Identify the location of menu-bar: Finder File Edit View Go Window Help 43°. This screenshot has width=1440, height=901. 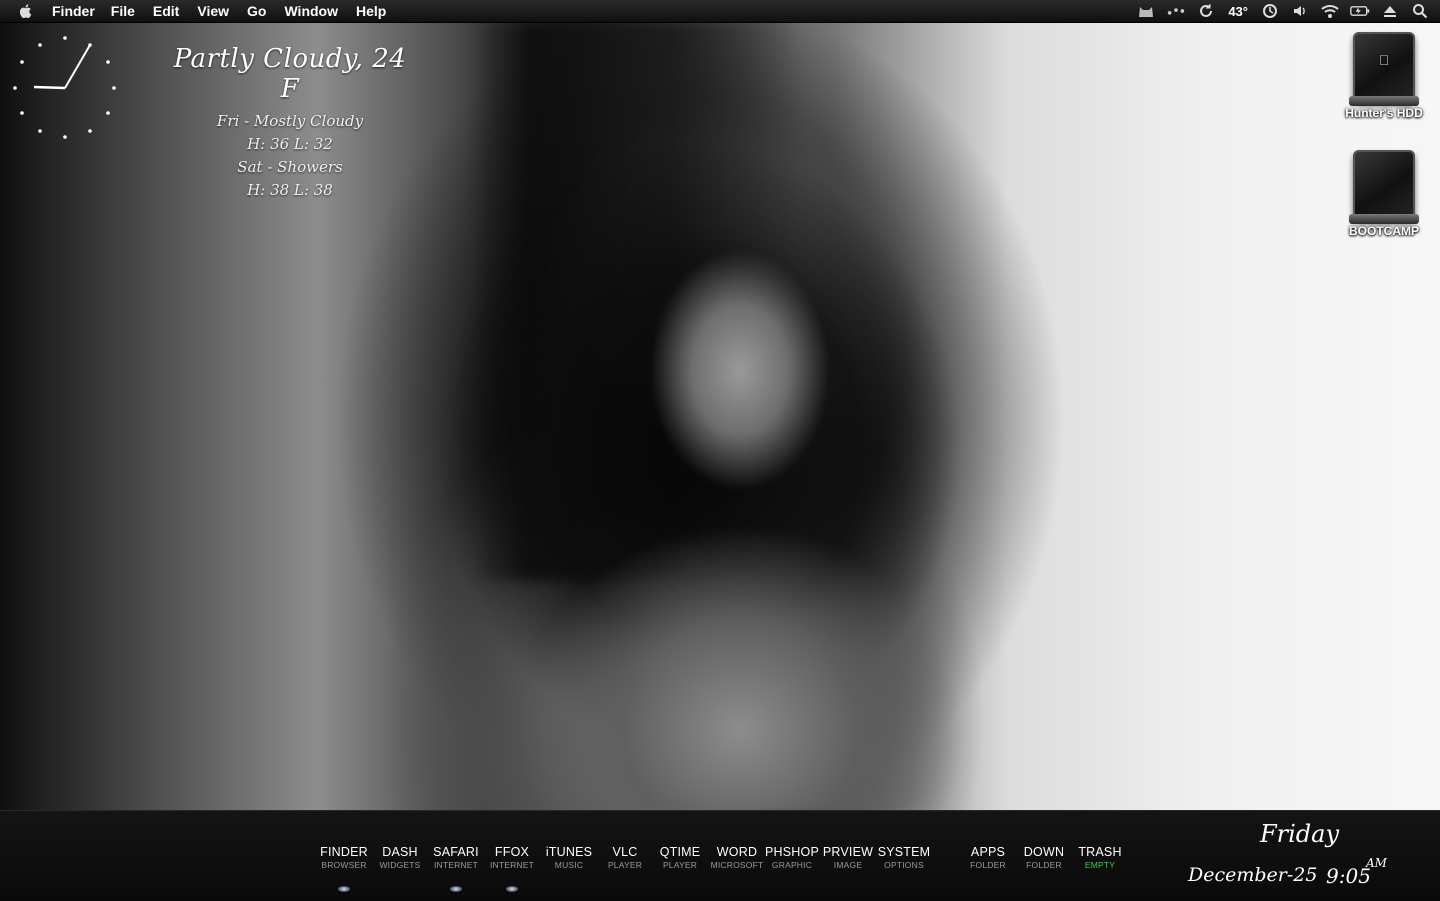
(720, 11).